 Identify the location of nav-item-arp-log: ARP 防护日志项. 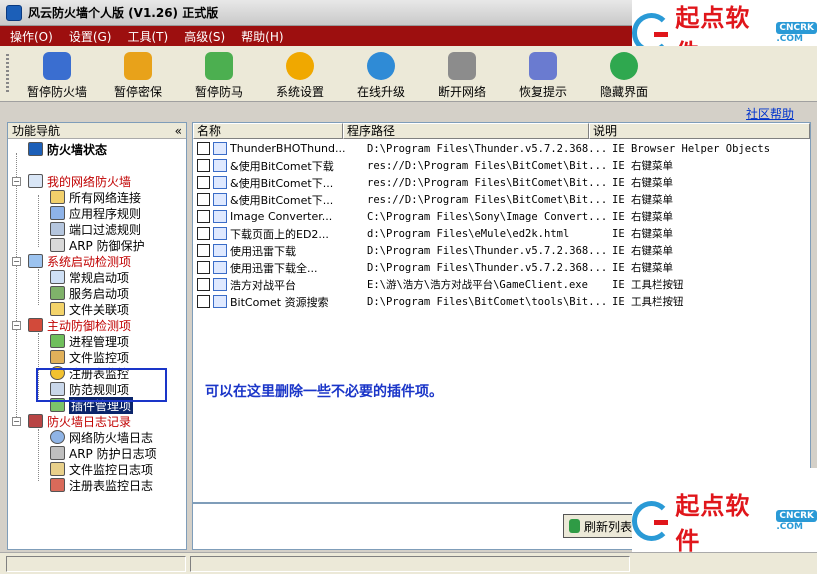
(103, 453).